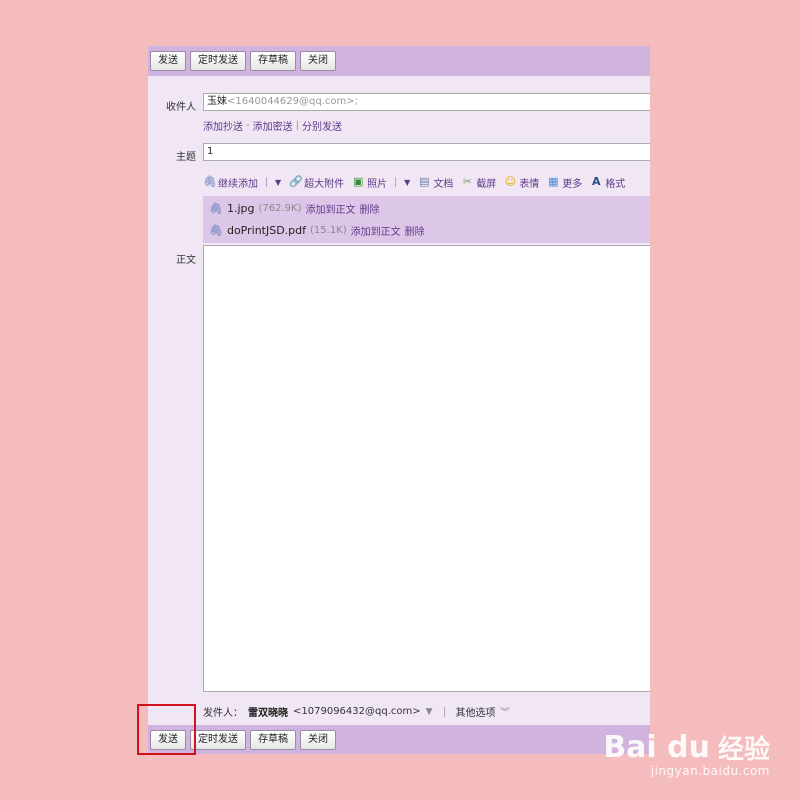  What do you see at coordinates (268, 713) in the screenshot?
I see `sender-name: 雷双晓晓` at bounding box center [268, 713].